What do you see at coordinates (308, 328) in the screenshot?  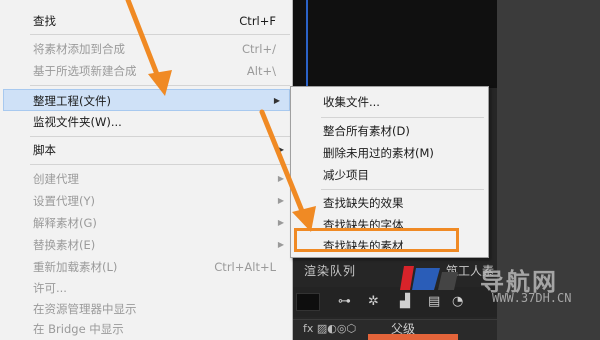 I see `fx-label: fx` at bounding box center [308, 328].